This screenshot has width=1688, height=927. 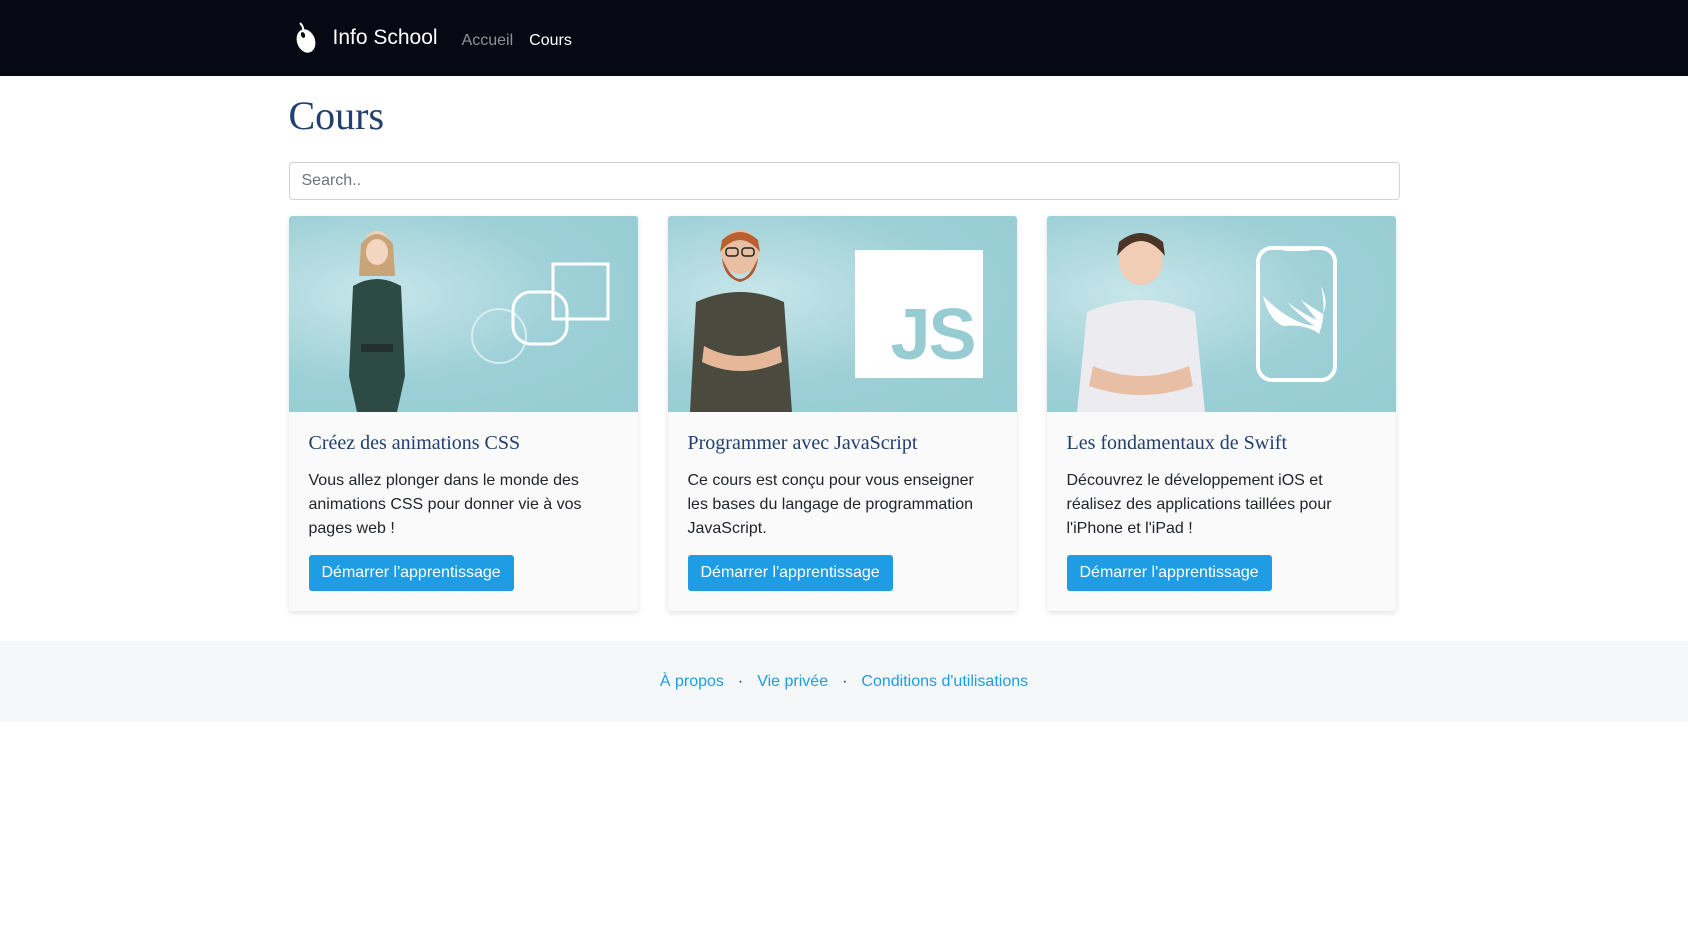 What do you see at coordinates (844, 181) in the screenshot?
I see `search-input` at bounding box center [844, 181].